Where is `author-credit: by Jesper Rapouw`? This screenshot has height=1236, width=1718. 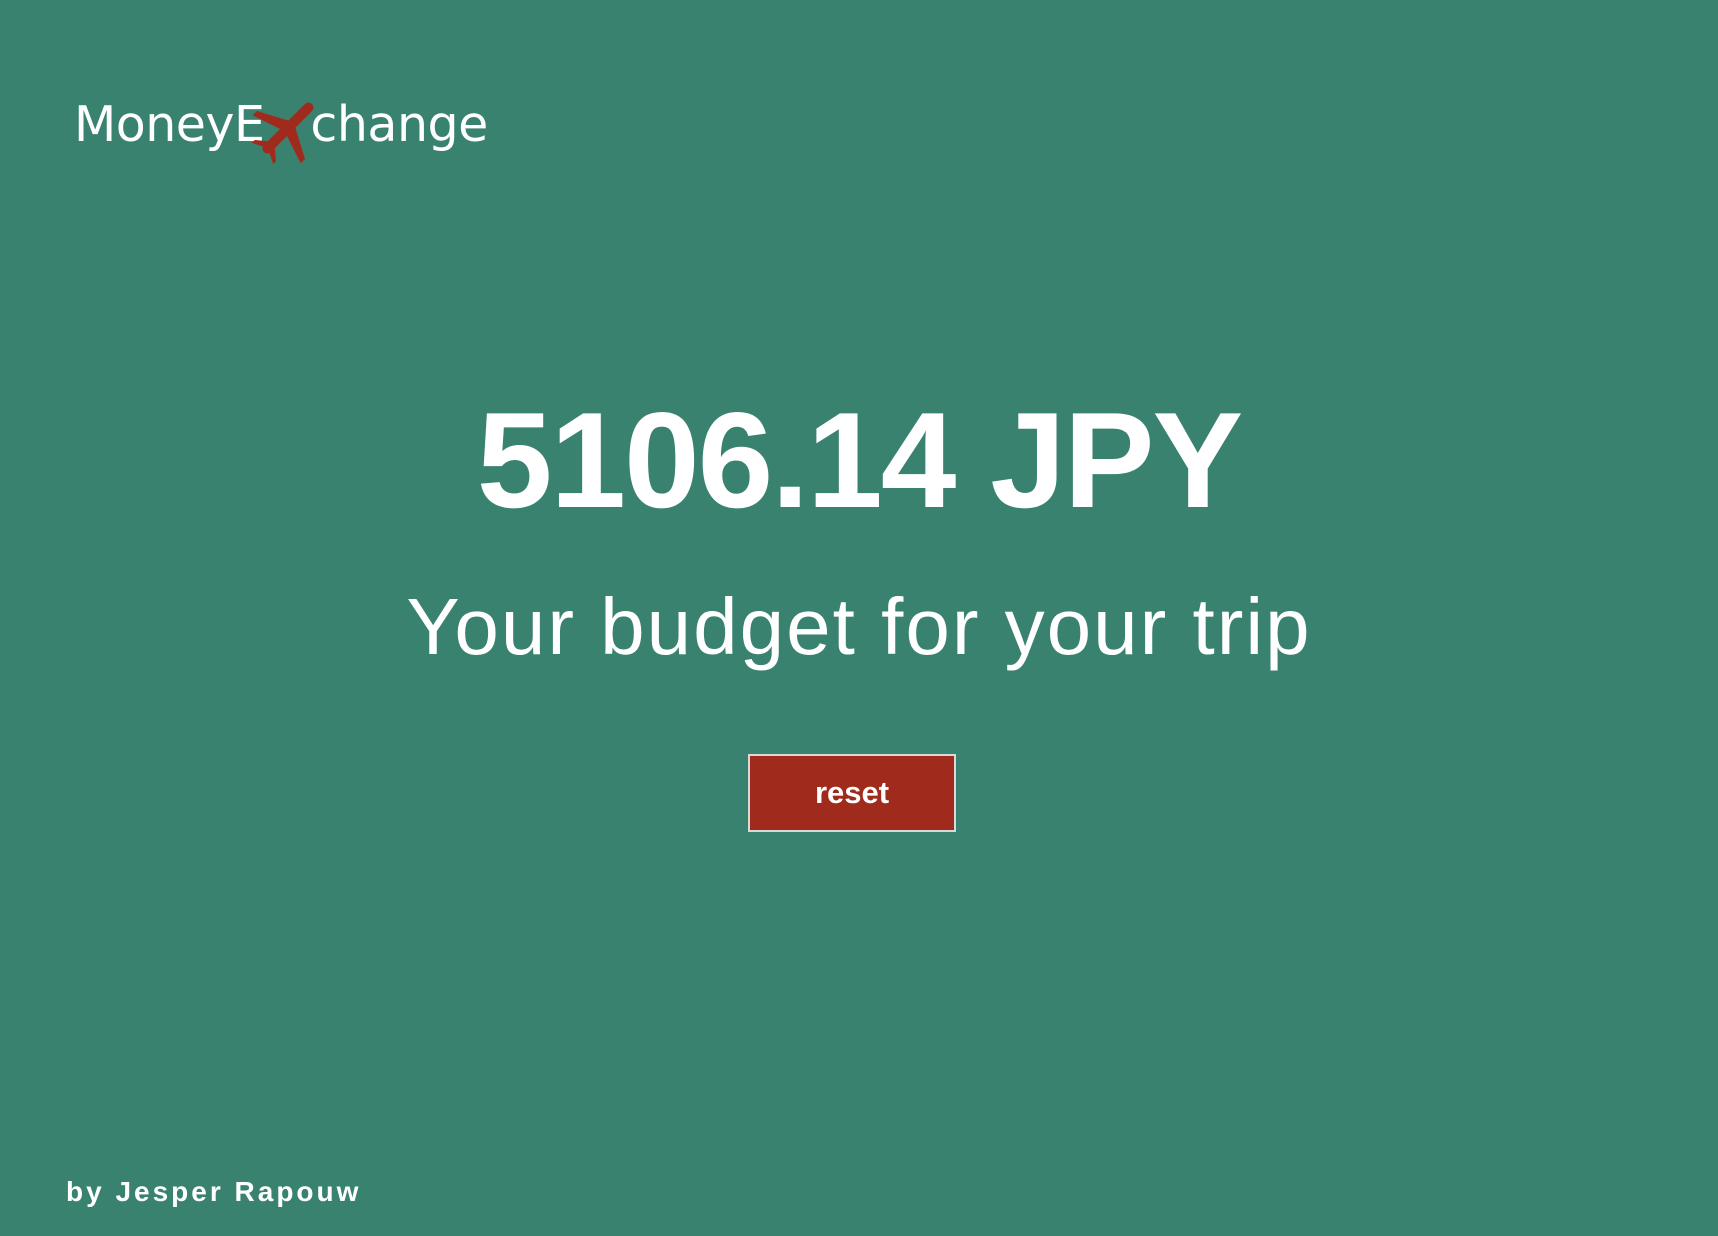
author-credit: by Jesper Rapouw is located at coordinates (214, 1191).